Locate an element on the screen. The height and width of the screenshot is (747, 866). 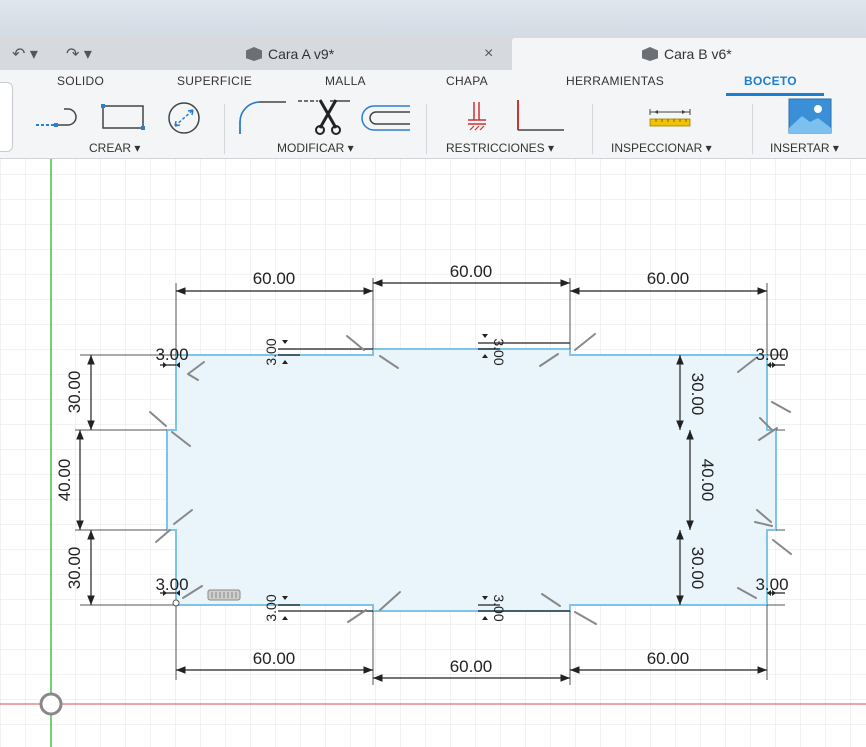
dim-small-top-right: 3.00 is located at coordinates (771, 354).